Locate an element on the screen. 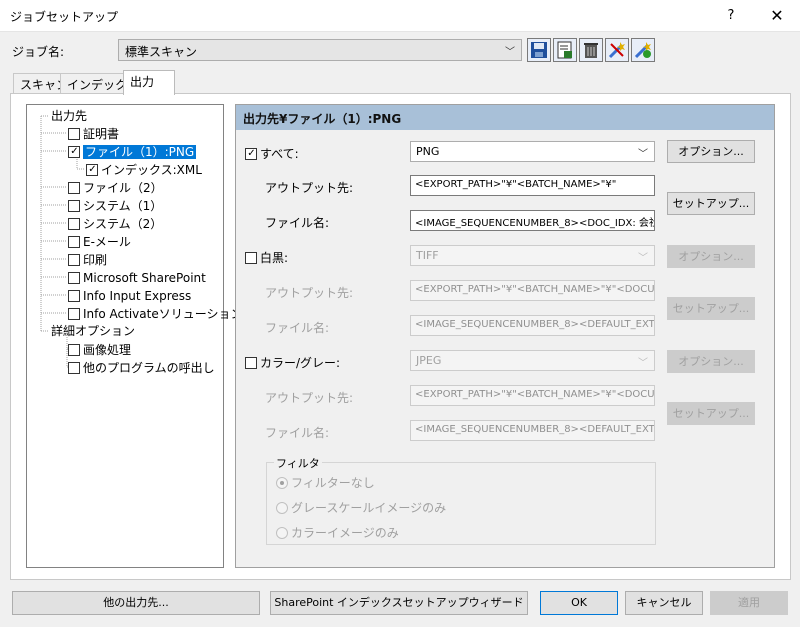 The width and height of the screenshot is (800, 627). tree-item-file2: ファイル（2） is located at coordinates (115, 188).